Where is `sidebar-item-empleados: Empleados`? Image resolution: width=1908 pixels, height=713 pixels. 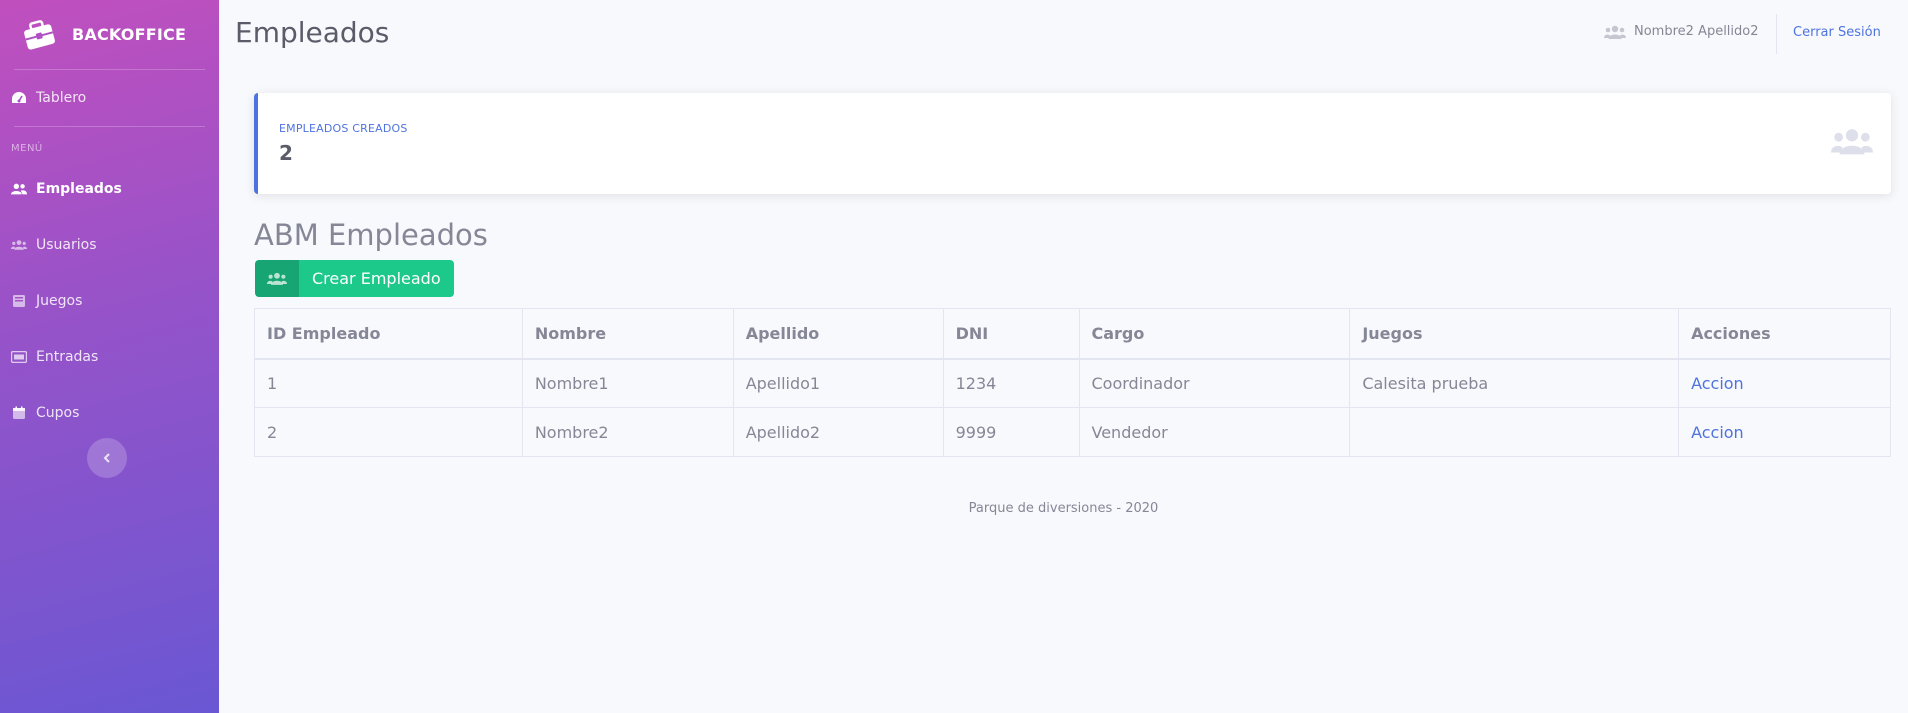 sidebar-item-empleados: Empleados is located at coordinates (109, 189).